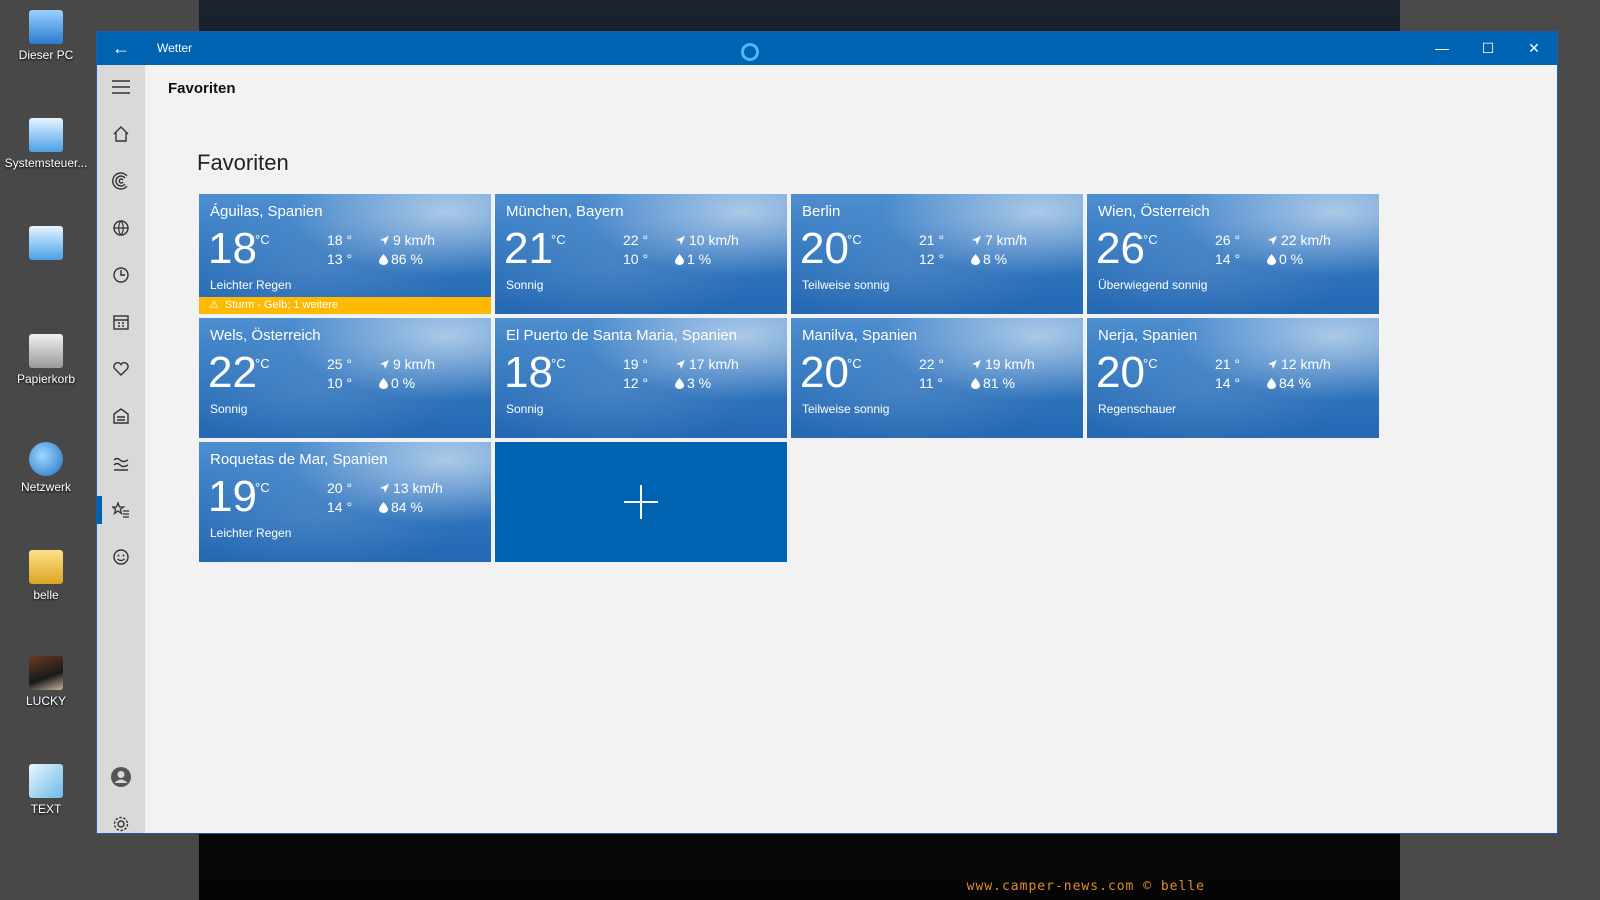 This screenshot has height=900, width=1600. Describe the element at coordinates (121, 181) in the screenshot. I see `radar-icon` at that location.